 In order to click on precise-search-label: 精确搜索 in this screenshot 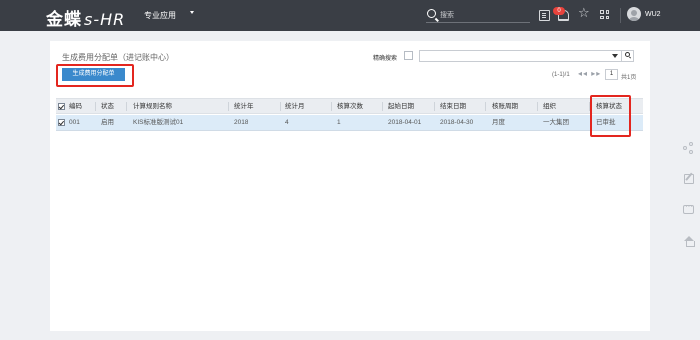, I will do `click(385, 59)`.